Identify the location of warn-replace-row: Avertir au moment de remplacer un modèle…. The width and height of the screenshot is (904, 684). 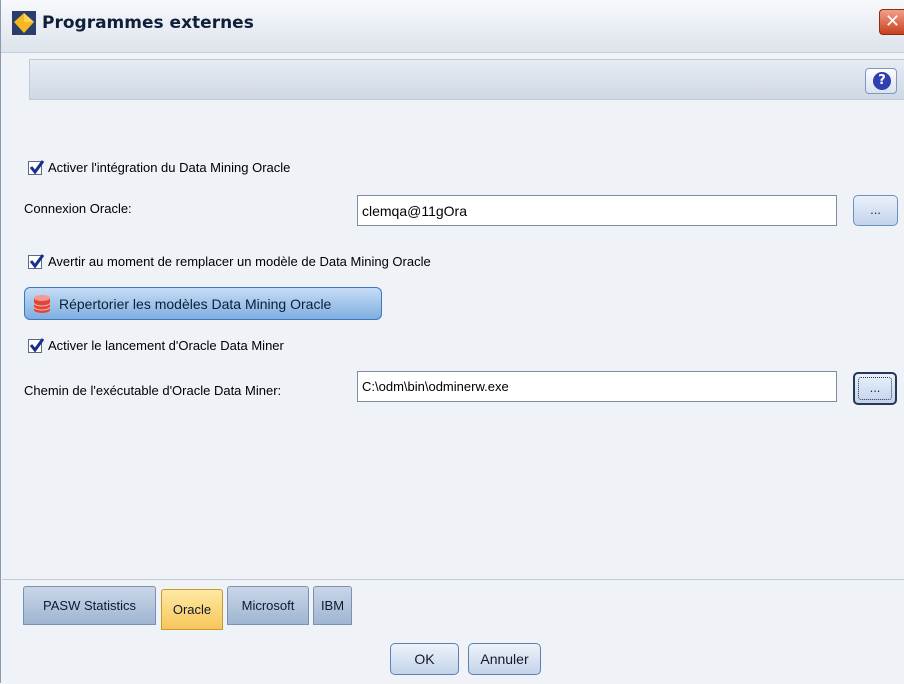
(229, 261).